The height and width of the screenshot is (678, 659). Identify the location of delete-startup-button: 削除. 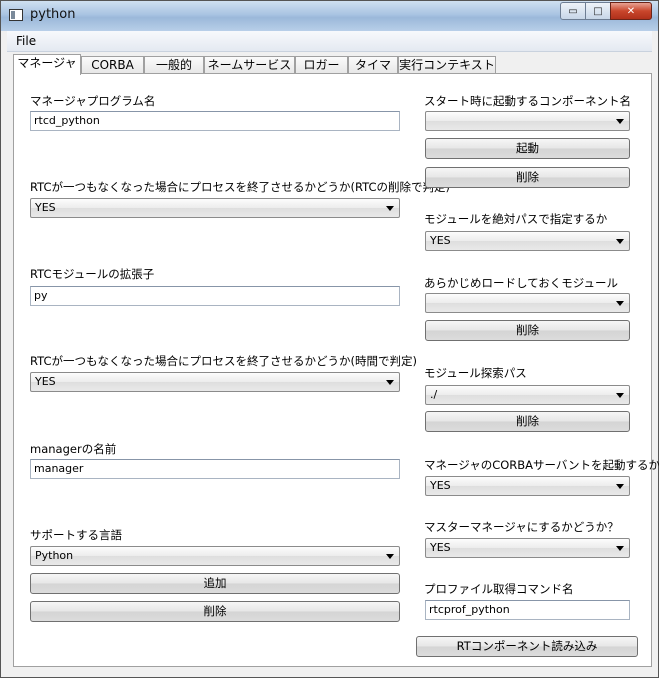
(527, 177).